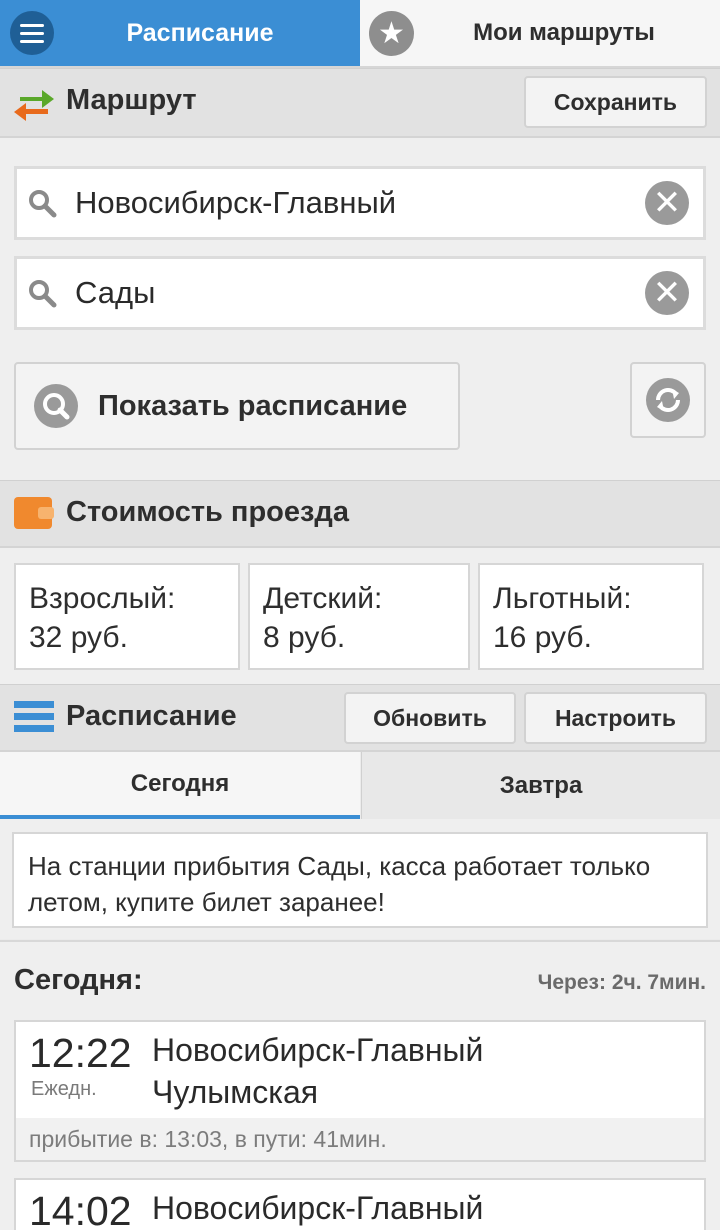 This screenshot has height=1230, width=720. What do you see at coordinates (391, 33) in the screenshot?
I see `star-icon: ★` at bounding box center [391, 33].